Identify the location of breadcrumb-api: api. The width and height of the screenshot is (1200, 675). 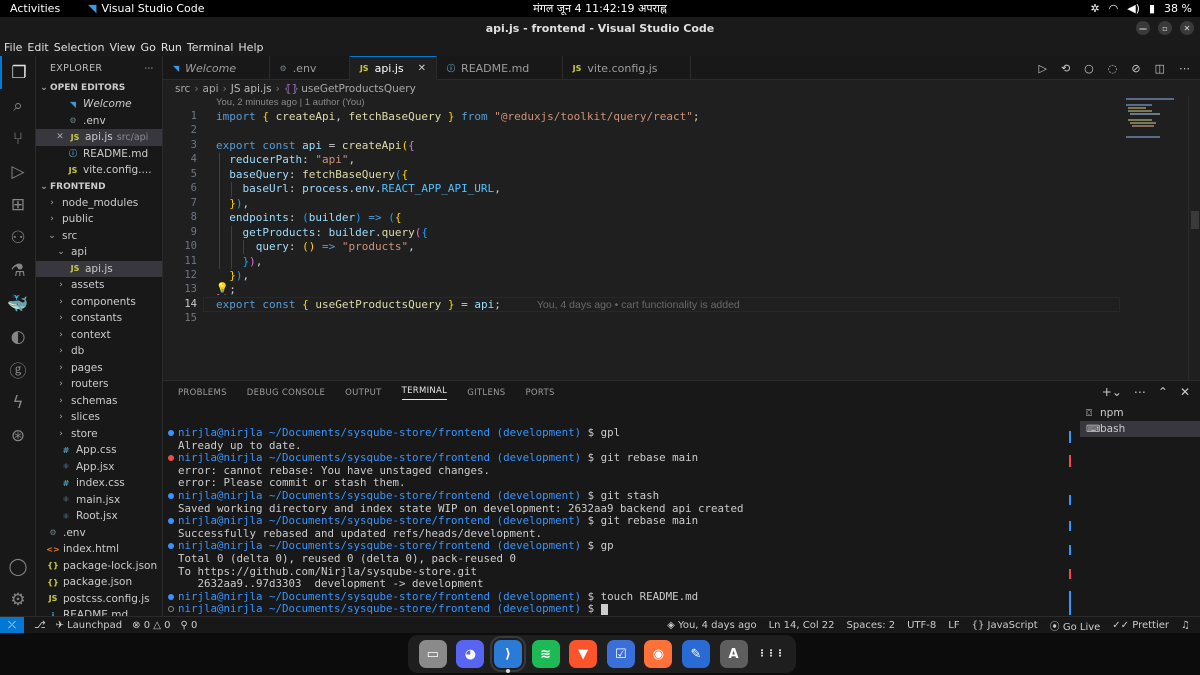
(211, 89).